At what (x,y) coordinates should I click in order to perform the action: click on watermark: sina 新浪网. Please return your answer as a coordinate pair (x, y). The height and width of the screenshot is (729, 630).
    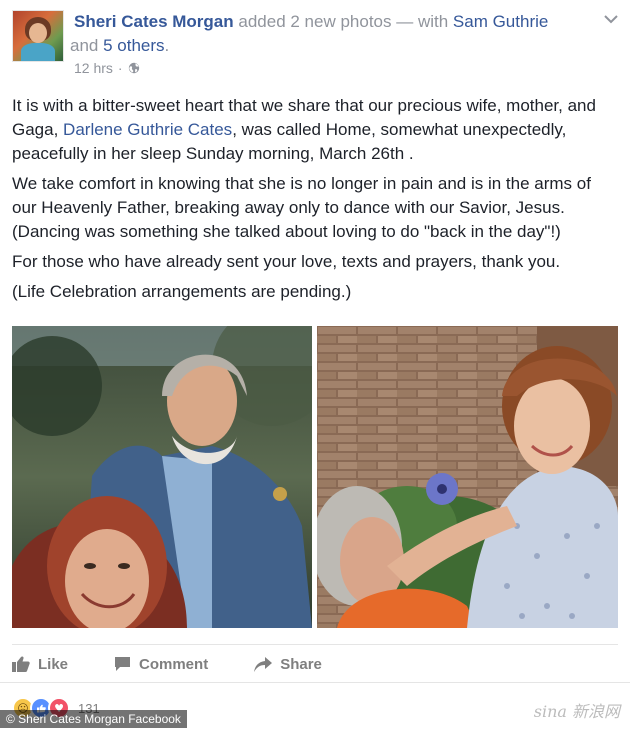
    Looking at the image, I should click on (576, 711).